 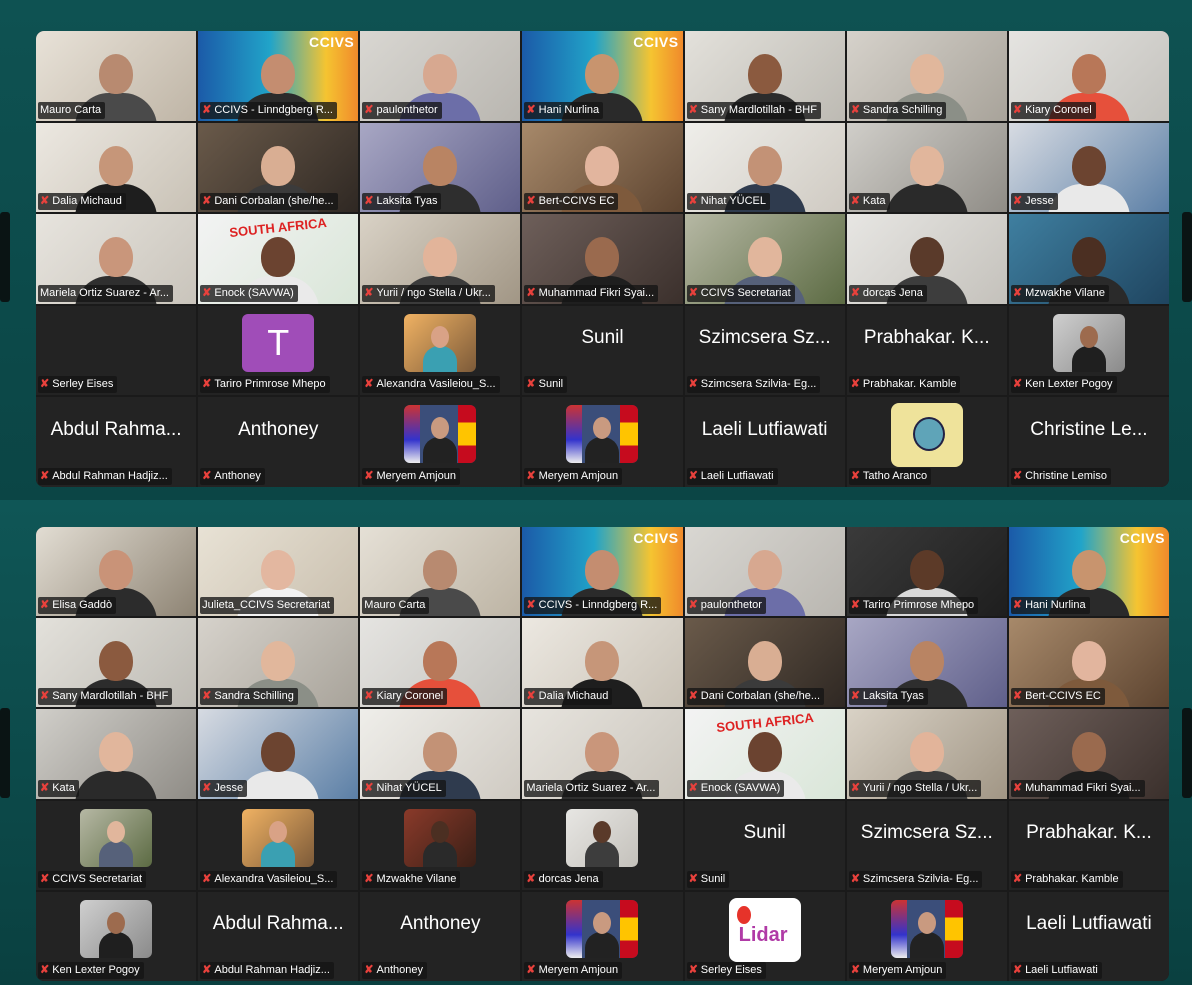 I want to click on name-label: ✘ Dalia Michaud, so click(x=568, y=697).